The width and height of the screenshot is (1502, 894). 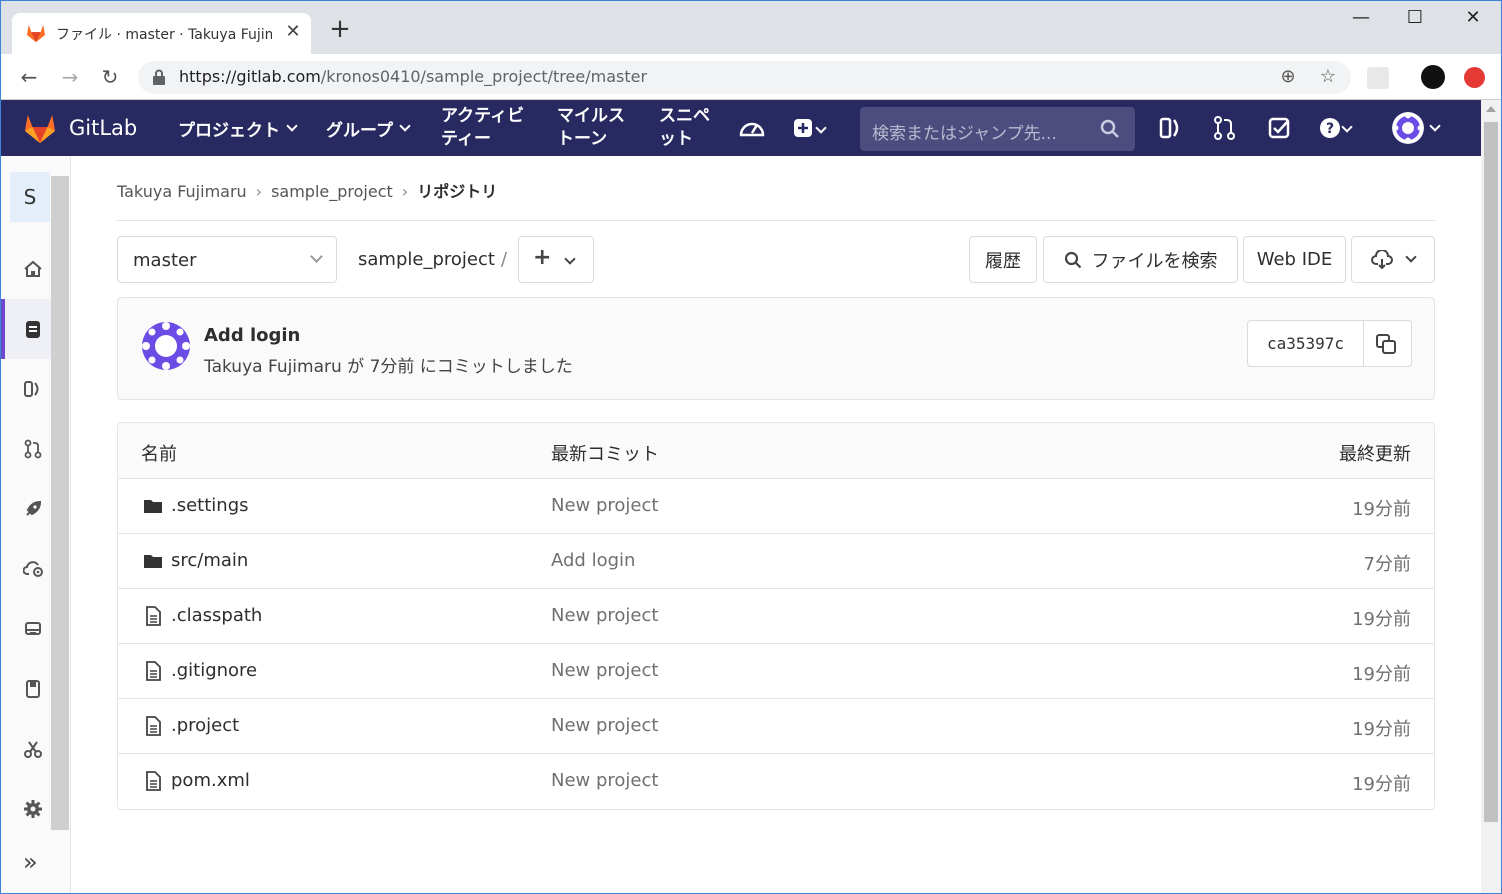 What do you see at coordinates (1474, 77) in the screenshot?
I see `extension-red-icon` at bounding box center [1474, 77].